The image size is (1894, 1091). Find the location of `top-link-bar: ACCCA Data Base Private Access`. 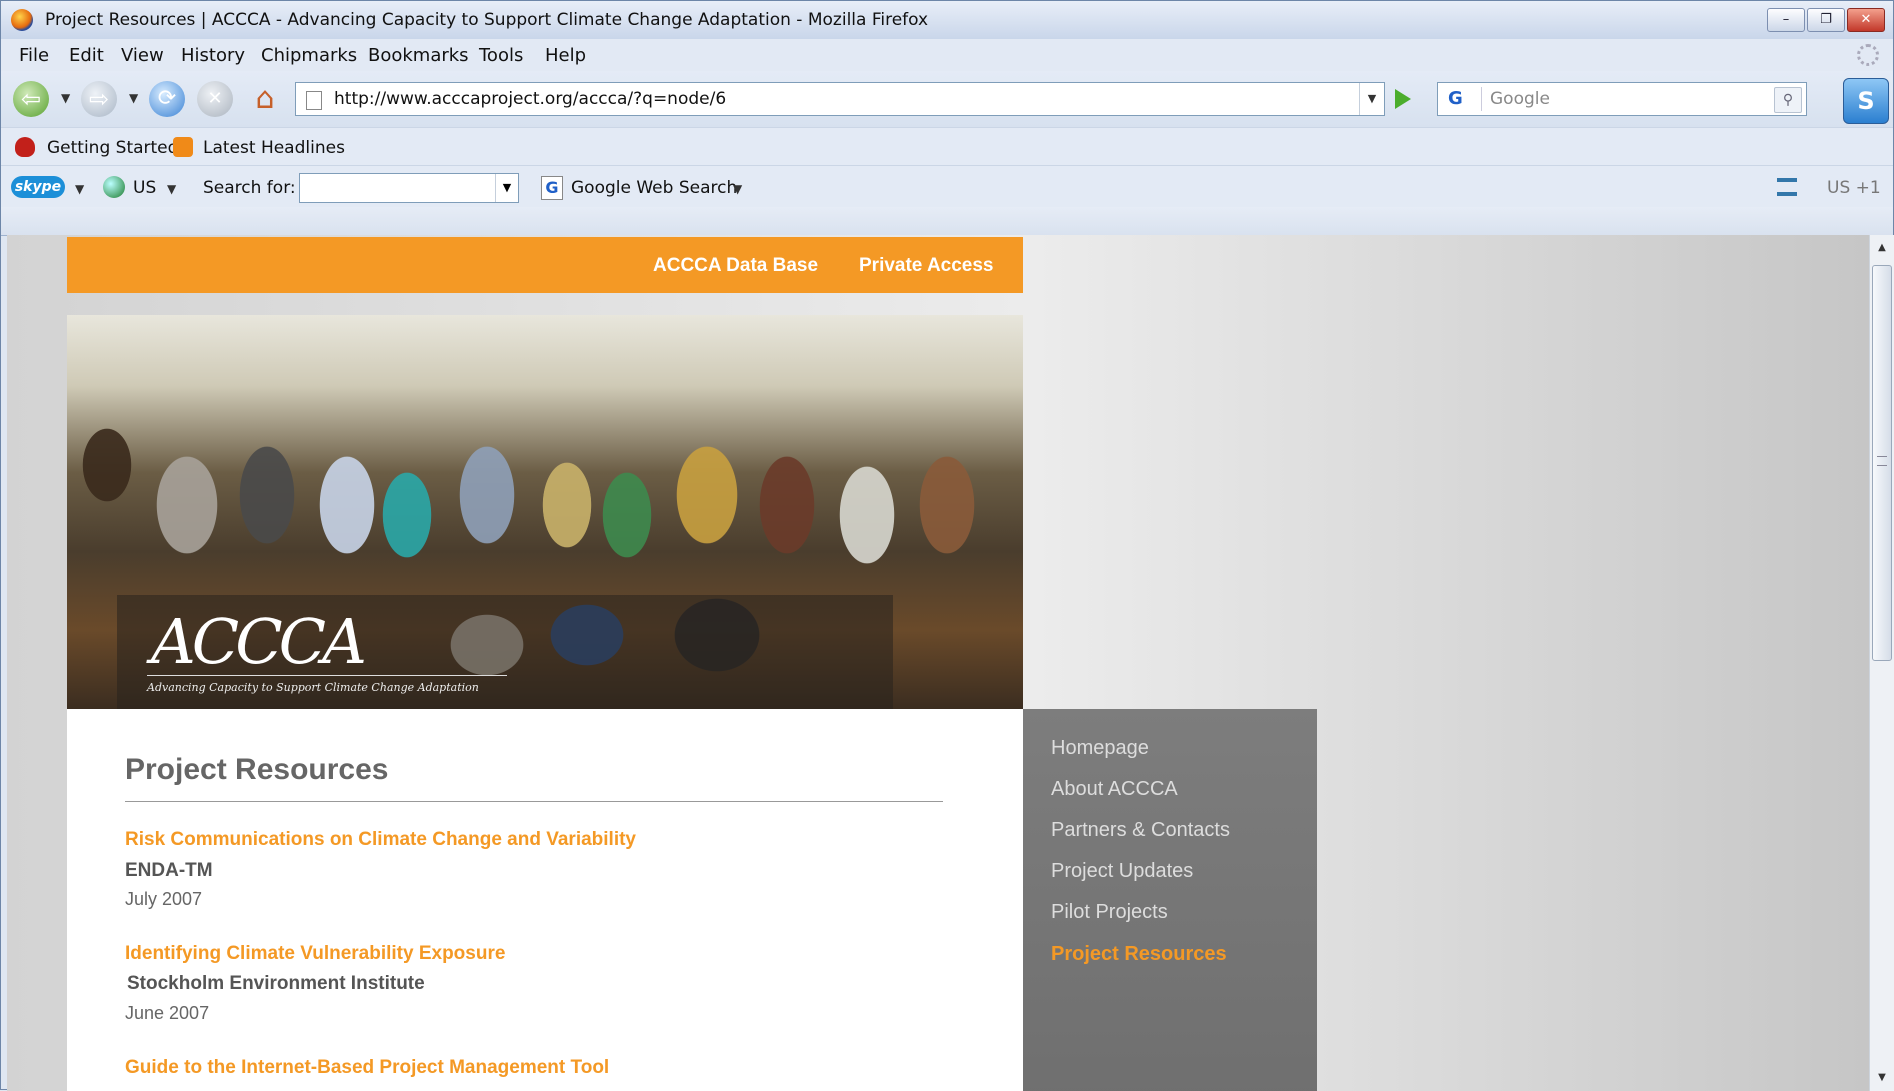

top-link-bar: ACCCA Data Base Private Access is located at coordinates (545, 265).